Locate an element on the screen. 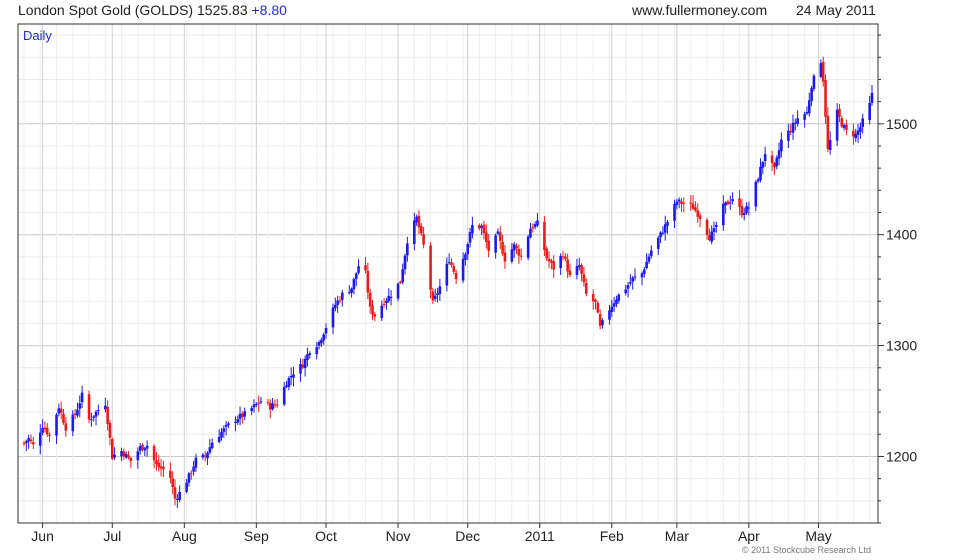 This screenshot has height=560, width=960. x-tick-label: Jun is located at coordinates (42, 536).